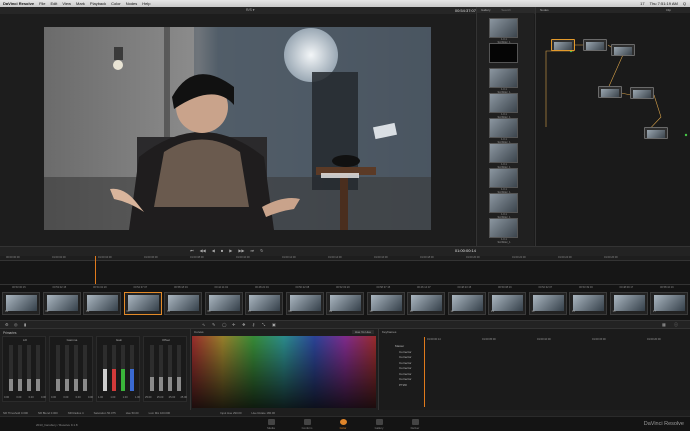 The image size is (690, 431). I want to click on scopes-icon: ▦, so click(664, 324).